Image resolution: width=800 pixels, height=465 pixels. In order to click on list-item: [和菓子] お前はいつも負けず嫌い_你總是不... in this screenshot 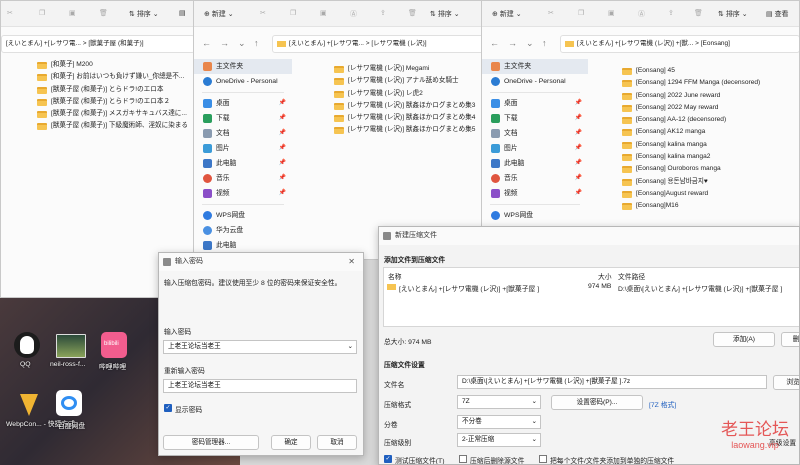, I will do `click(112, 77)`.